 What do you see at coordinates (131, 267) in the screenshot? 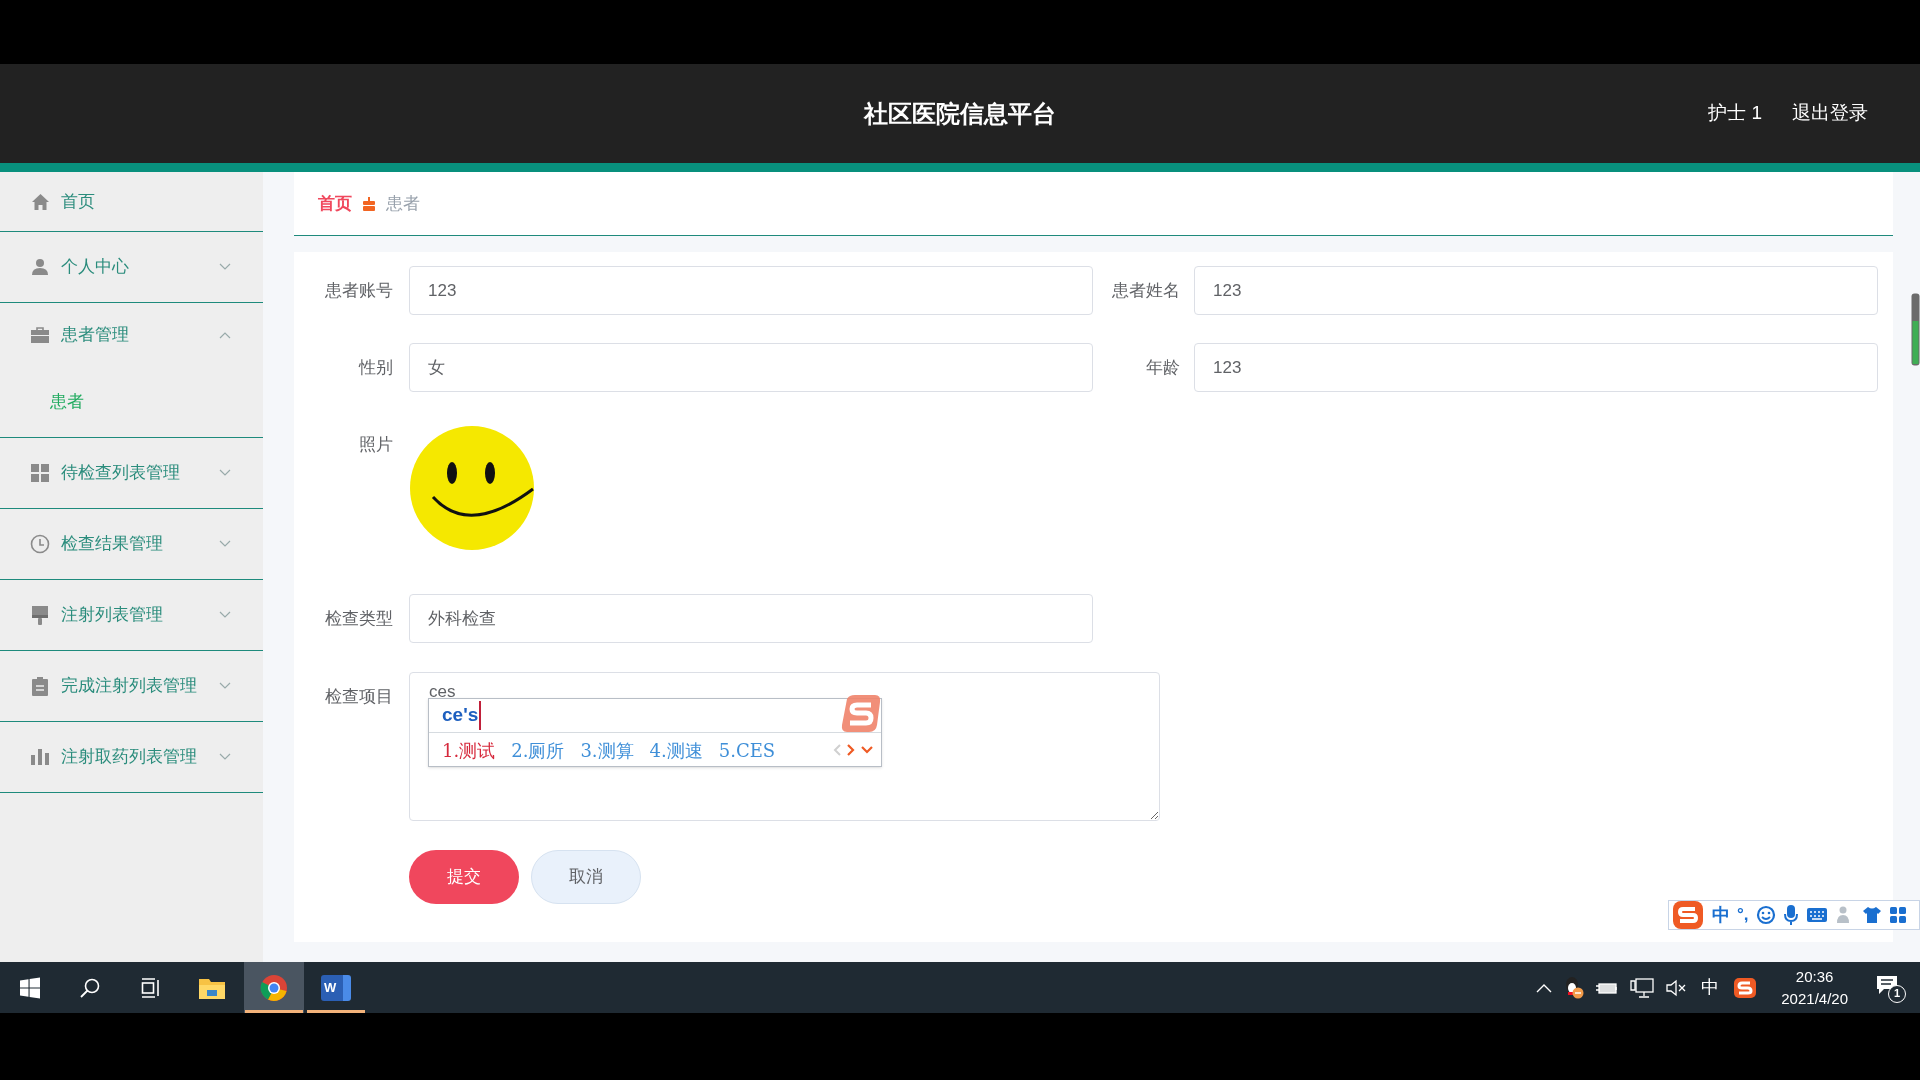
I see `menu-item: 个人中心` at bounding box center [131, 267].